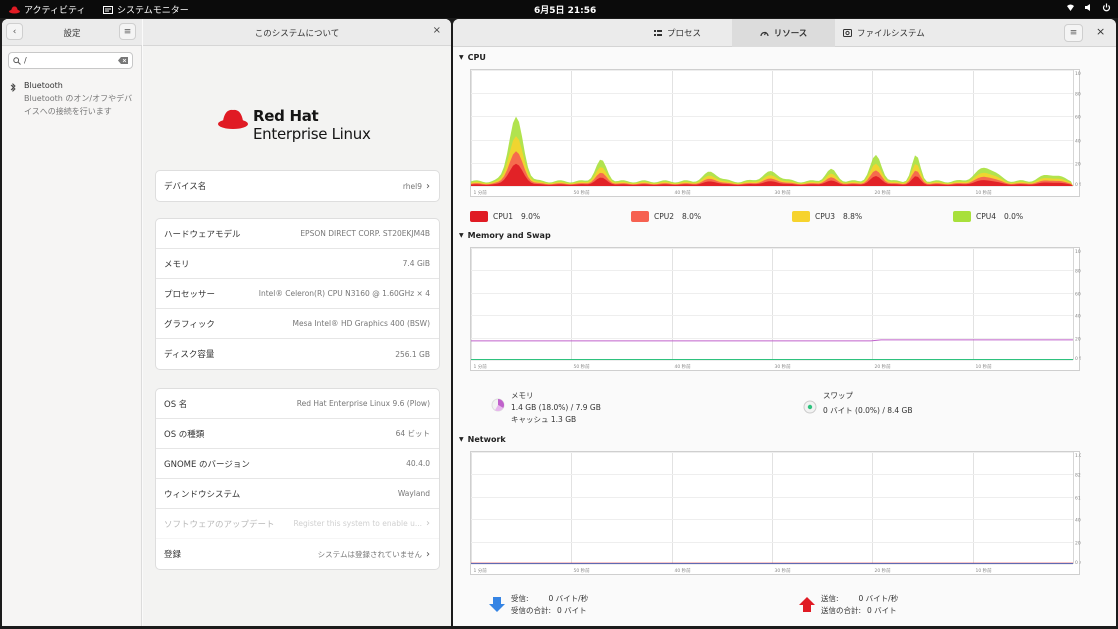 This screenshot has width=1118, height=629. Describe the element at coordinates (807, 604) in the screenshot. I see `upload-arrow-icon` at that location.